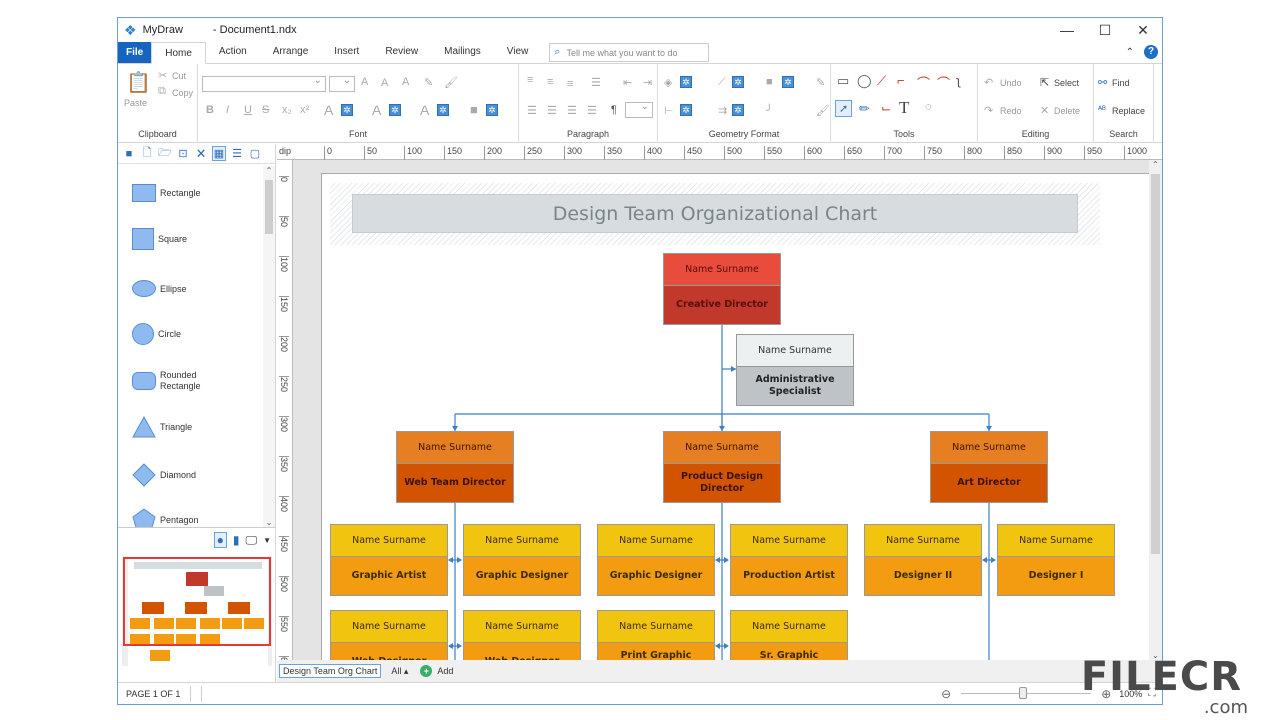 This screenshot has width=1280, height=720. What do you see at coordinates (928, 107) in the screenshot?
I see `lasso-tool-icon: ◌` at bounding box center [928, 107].